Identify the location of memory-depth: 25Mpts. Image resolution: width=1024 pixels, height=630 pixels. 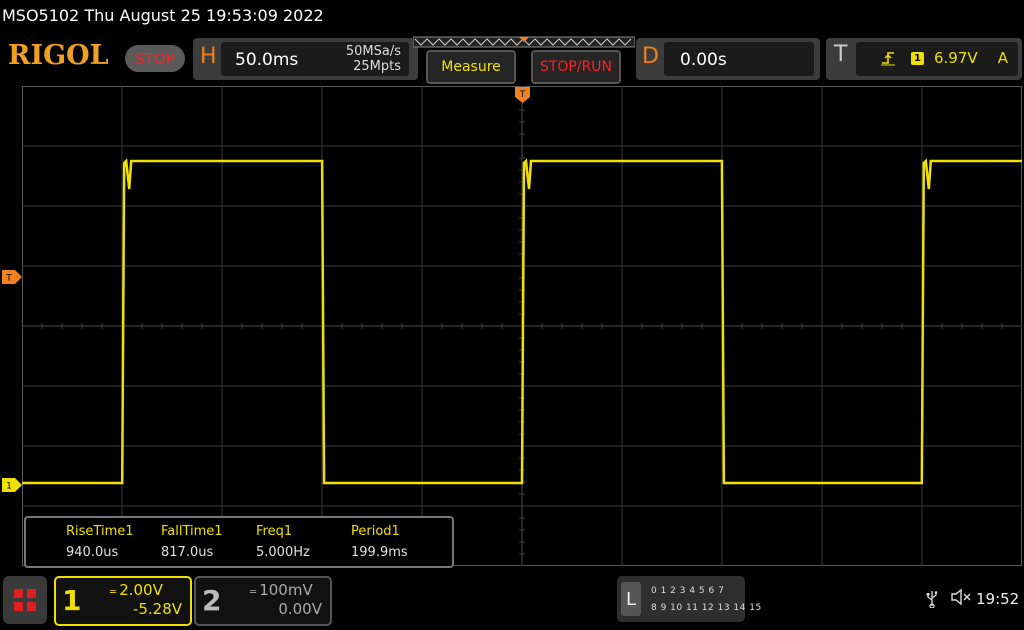
(377, 66).